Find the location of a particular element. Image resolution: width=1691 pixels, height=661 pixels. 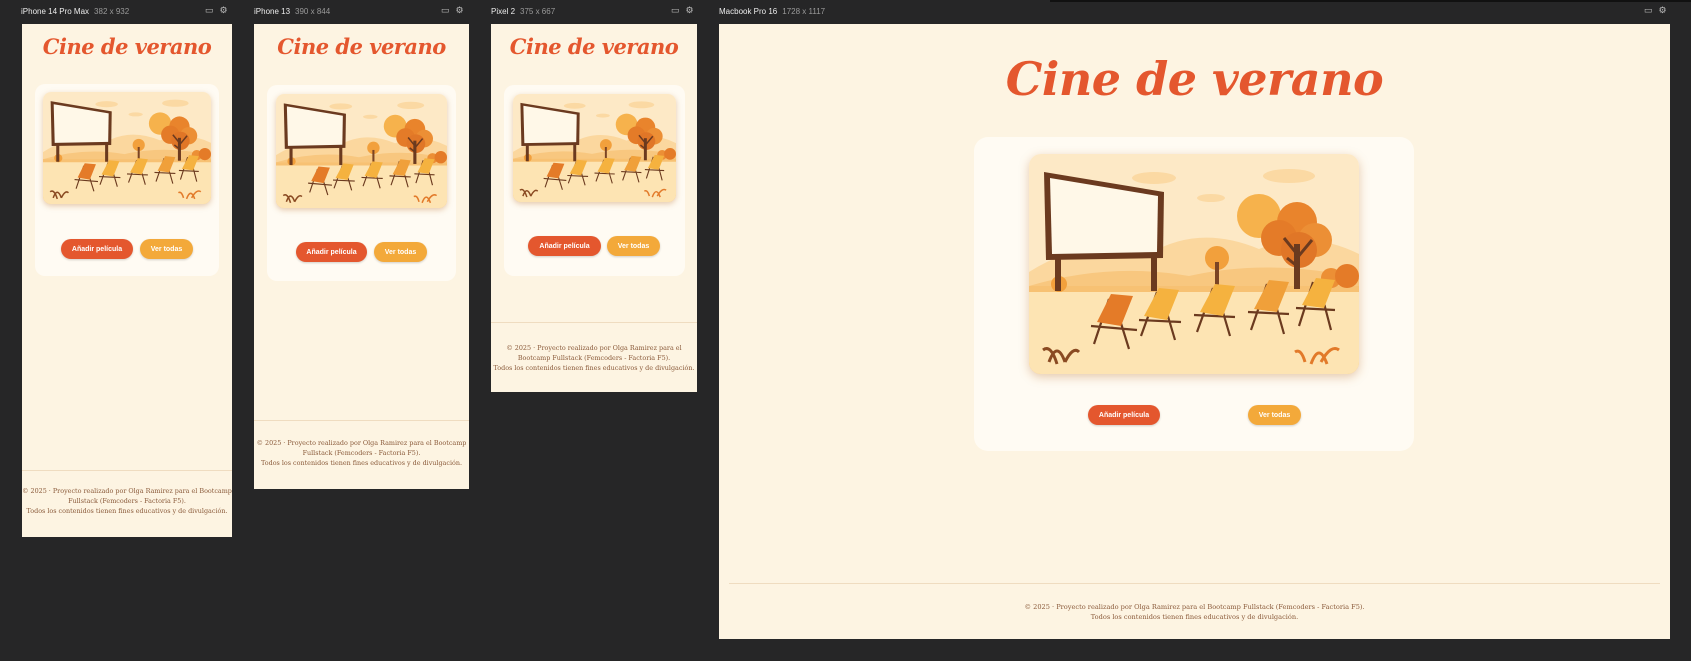

device-controls-iphone14: ▭ ⚙ is located at coordinates (216, 10).